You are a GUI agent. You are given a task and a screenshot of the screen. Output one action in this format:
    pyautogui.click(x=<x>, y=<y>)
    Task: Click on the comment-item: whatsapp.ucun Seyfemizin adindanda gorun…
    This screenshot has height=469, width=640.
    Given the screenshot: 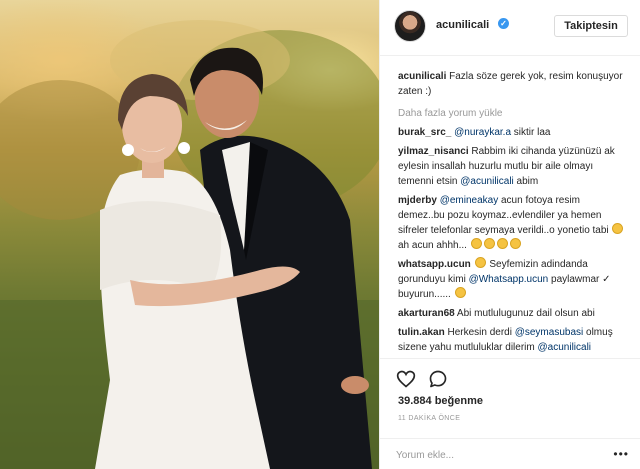 What is the action you would take?
    pyautogui.click(x=513, y=279)
    